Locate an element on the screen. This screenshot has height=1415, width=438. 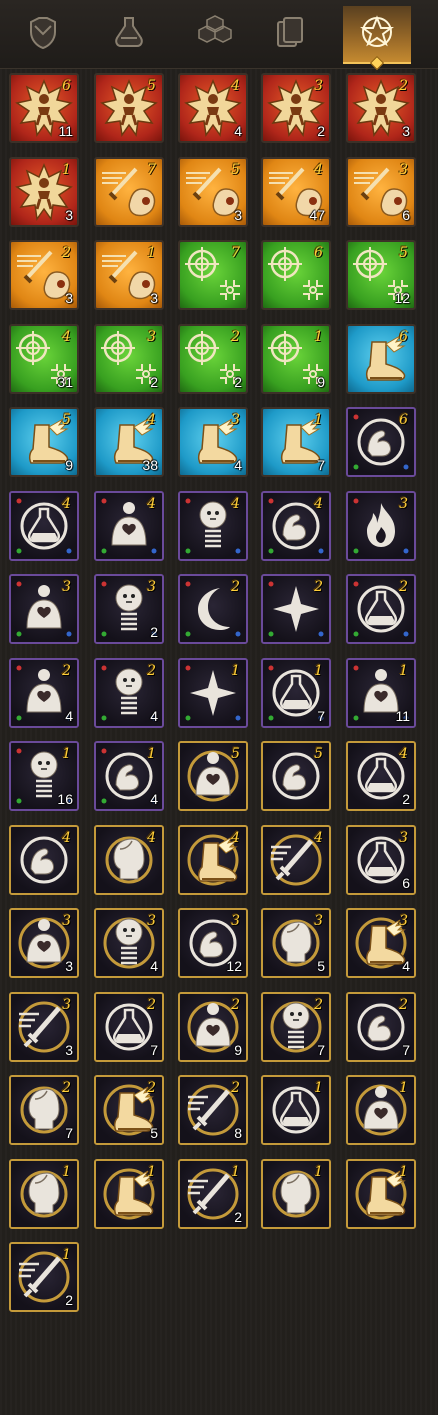
inventory-slot: 1 11 is located at coordinates (381, 693).